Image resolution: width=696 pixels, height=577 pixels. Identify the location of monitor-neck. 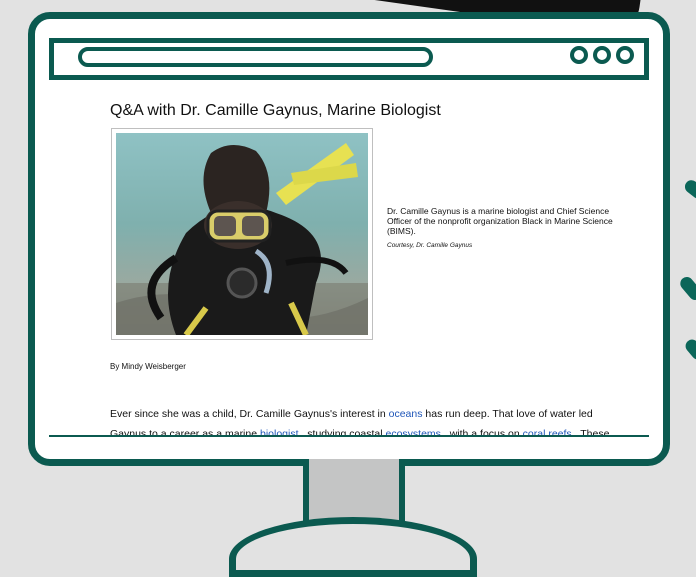
(354, 490).